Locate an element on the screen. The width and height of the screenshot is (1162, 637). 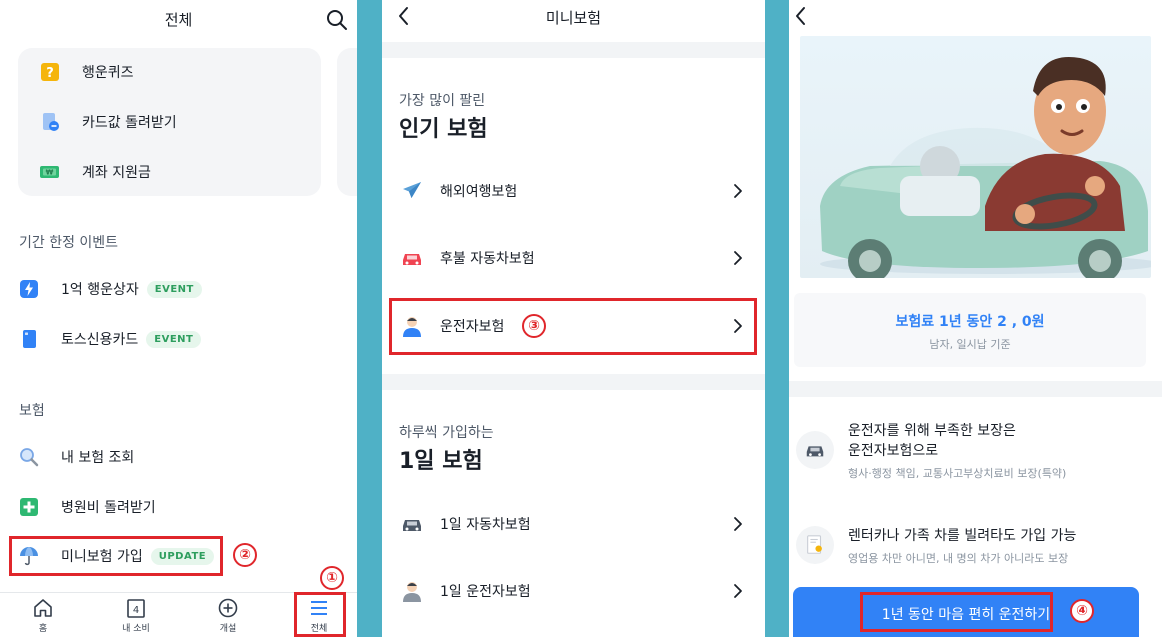
menu-item-credit-card: 토스신용카드 EVENT is located at coordinates (110, 339).